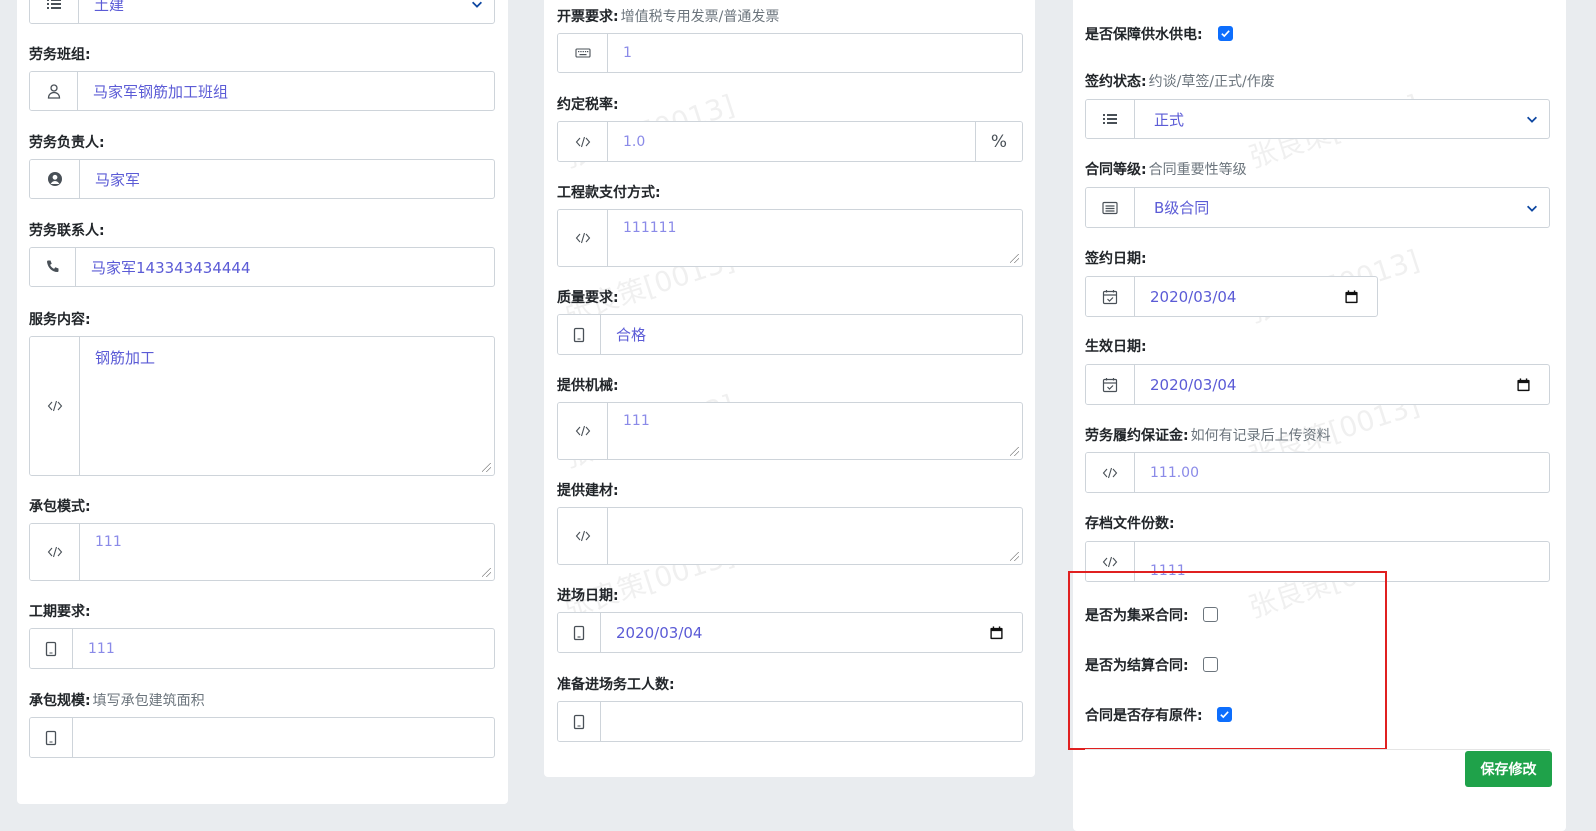 The image size is (1596, 831). What do you see at coordinates (67, 231) in the screenshot?
I see `contact-label: 劳务联系人:` at bounding box center [67, 231].